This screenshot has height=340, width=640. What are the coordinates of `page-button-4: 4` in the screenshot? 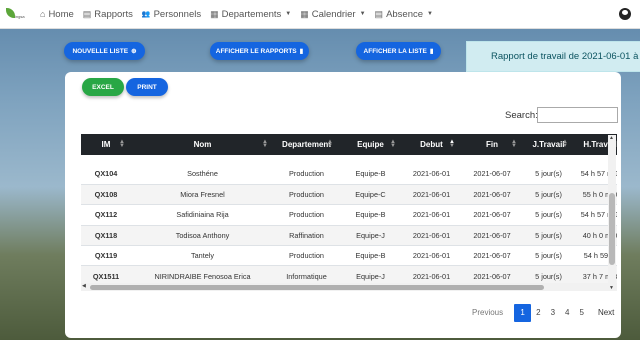 It's located at (567, 313).